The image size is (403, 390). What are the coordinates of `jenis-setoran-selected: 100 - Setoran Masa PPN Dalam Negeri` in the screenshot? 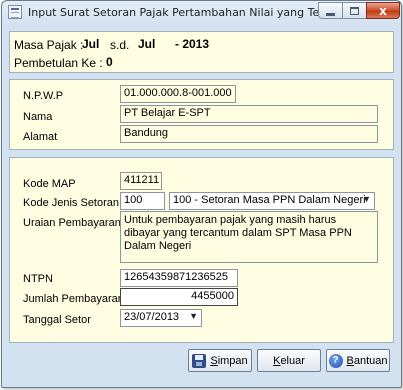 It's located at (269, 200).